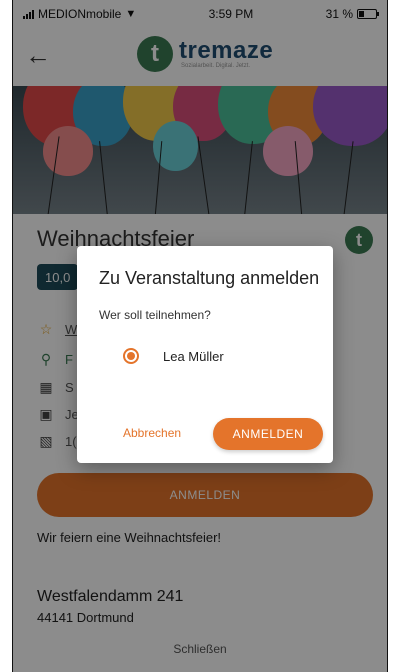 This screenshot has height=672, width=397. Describe the element at coordinates (193, 356) in the screenshot. I see `participant-name: Lea Müller` at that location.